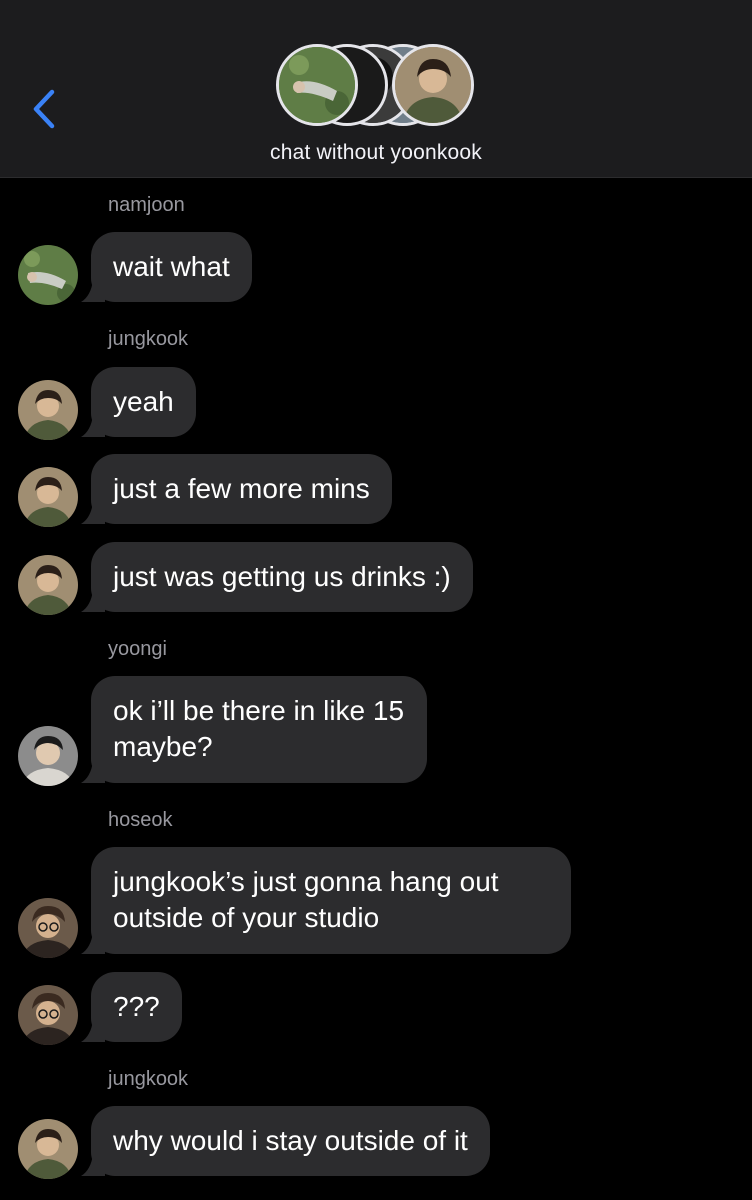 Image resolution: width=752 pixels, height=1200 pixels. I want to click on sender-name: hoseok, so click(140, 820).